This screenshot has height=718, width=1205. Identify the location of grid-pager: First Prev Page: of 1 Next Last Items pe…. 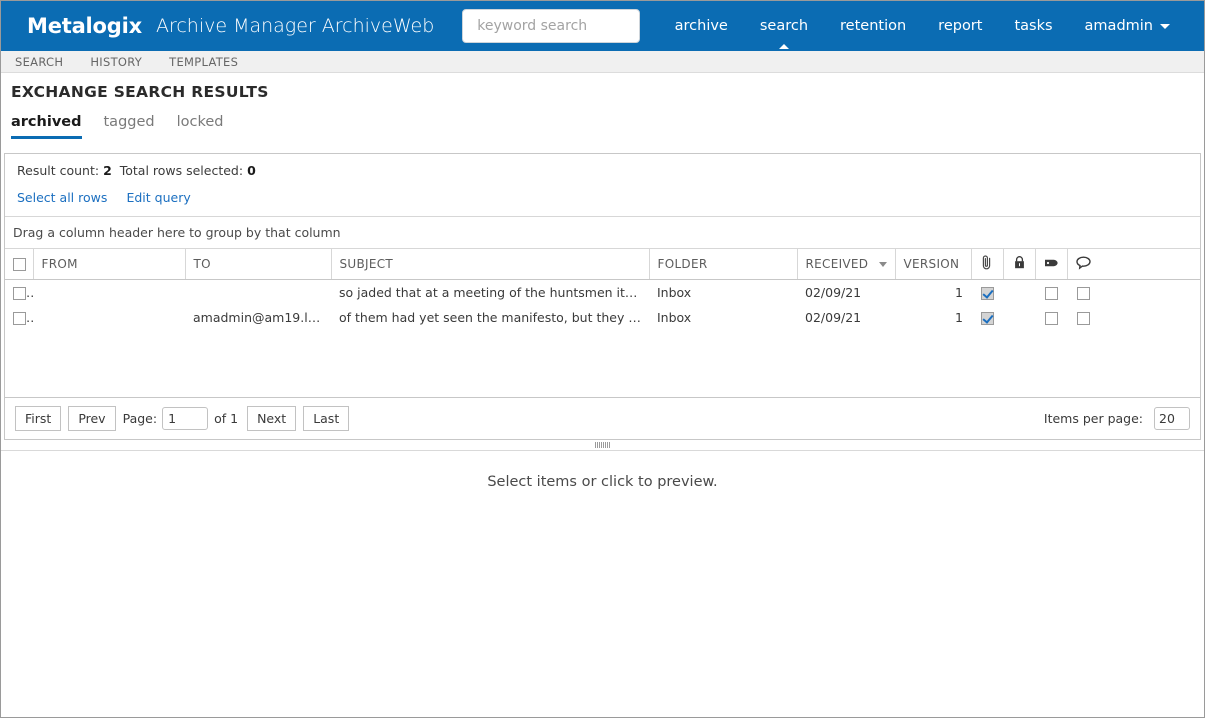
(602, 419).